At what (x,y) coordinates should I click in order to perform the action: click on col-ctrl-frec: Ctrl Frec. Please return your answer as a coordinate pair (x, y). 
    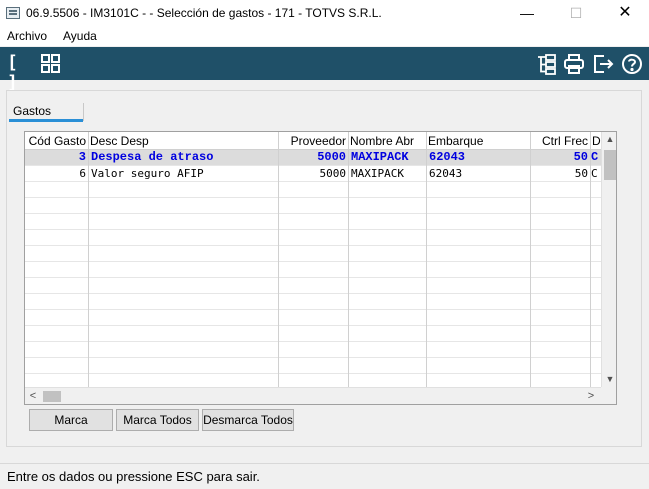
    Looking at the image, I should click on (561, 141).